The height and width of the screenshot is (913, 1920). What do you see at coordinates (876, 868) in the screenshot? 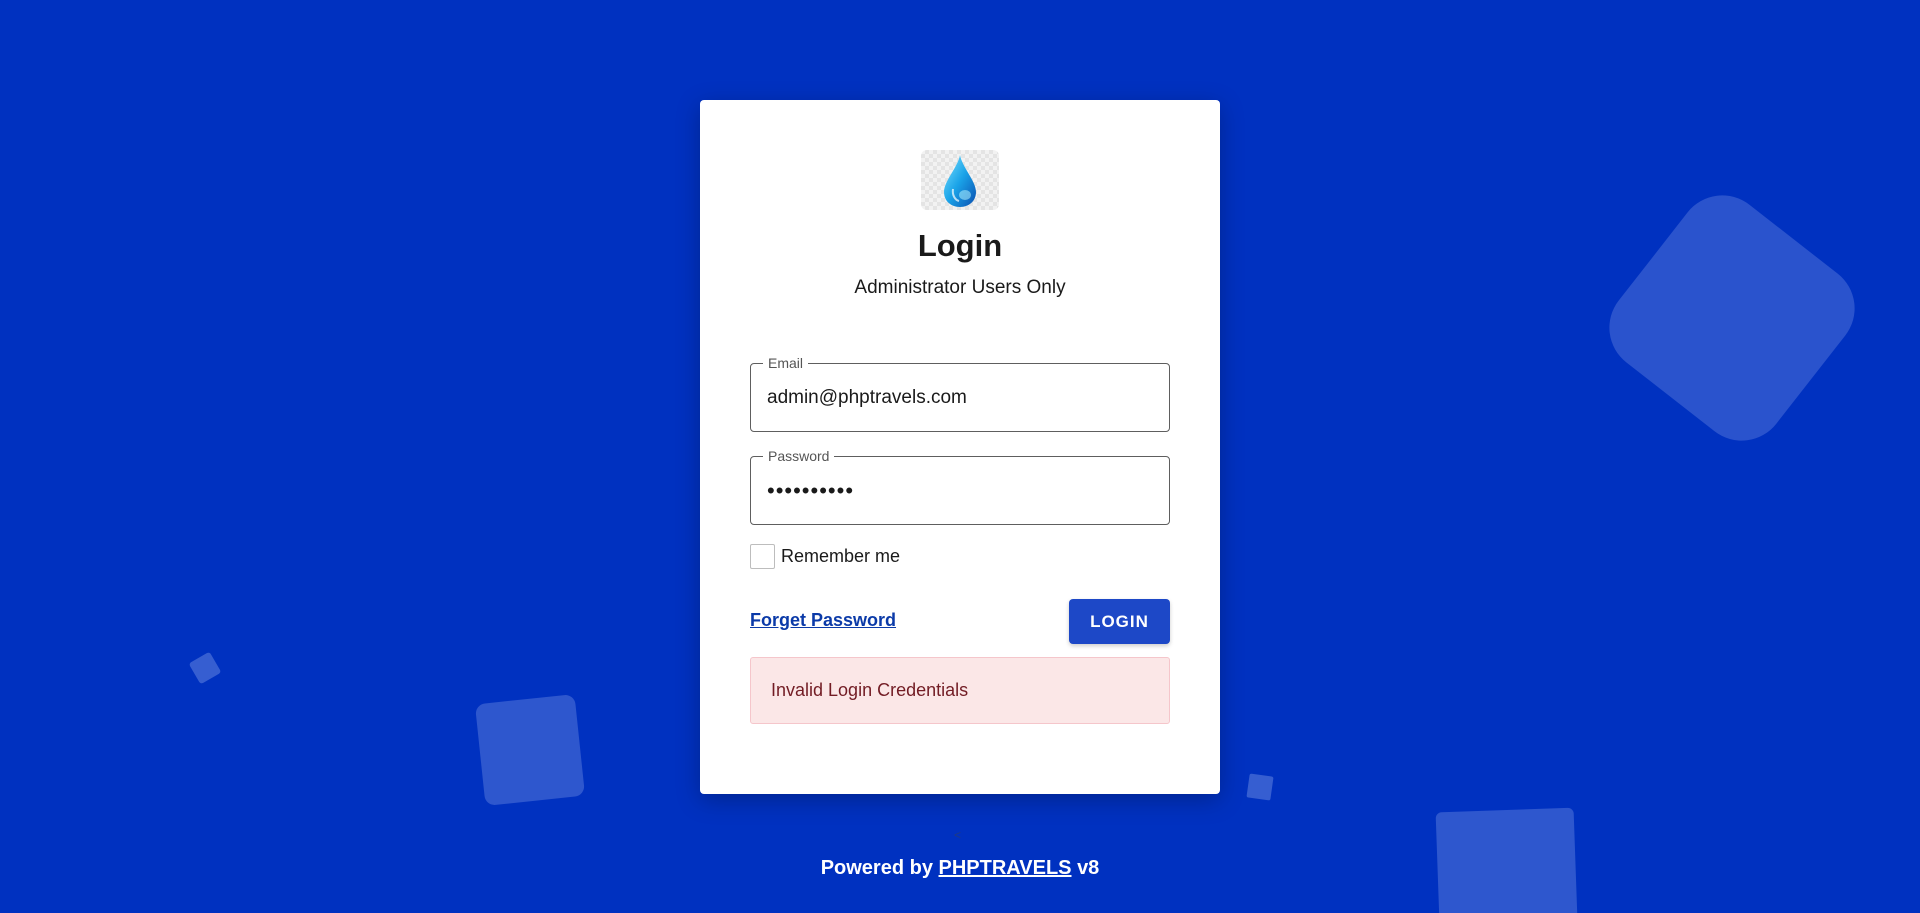
I see `footer-prefix: Powered by` at bounding box center [876, 868].